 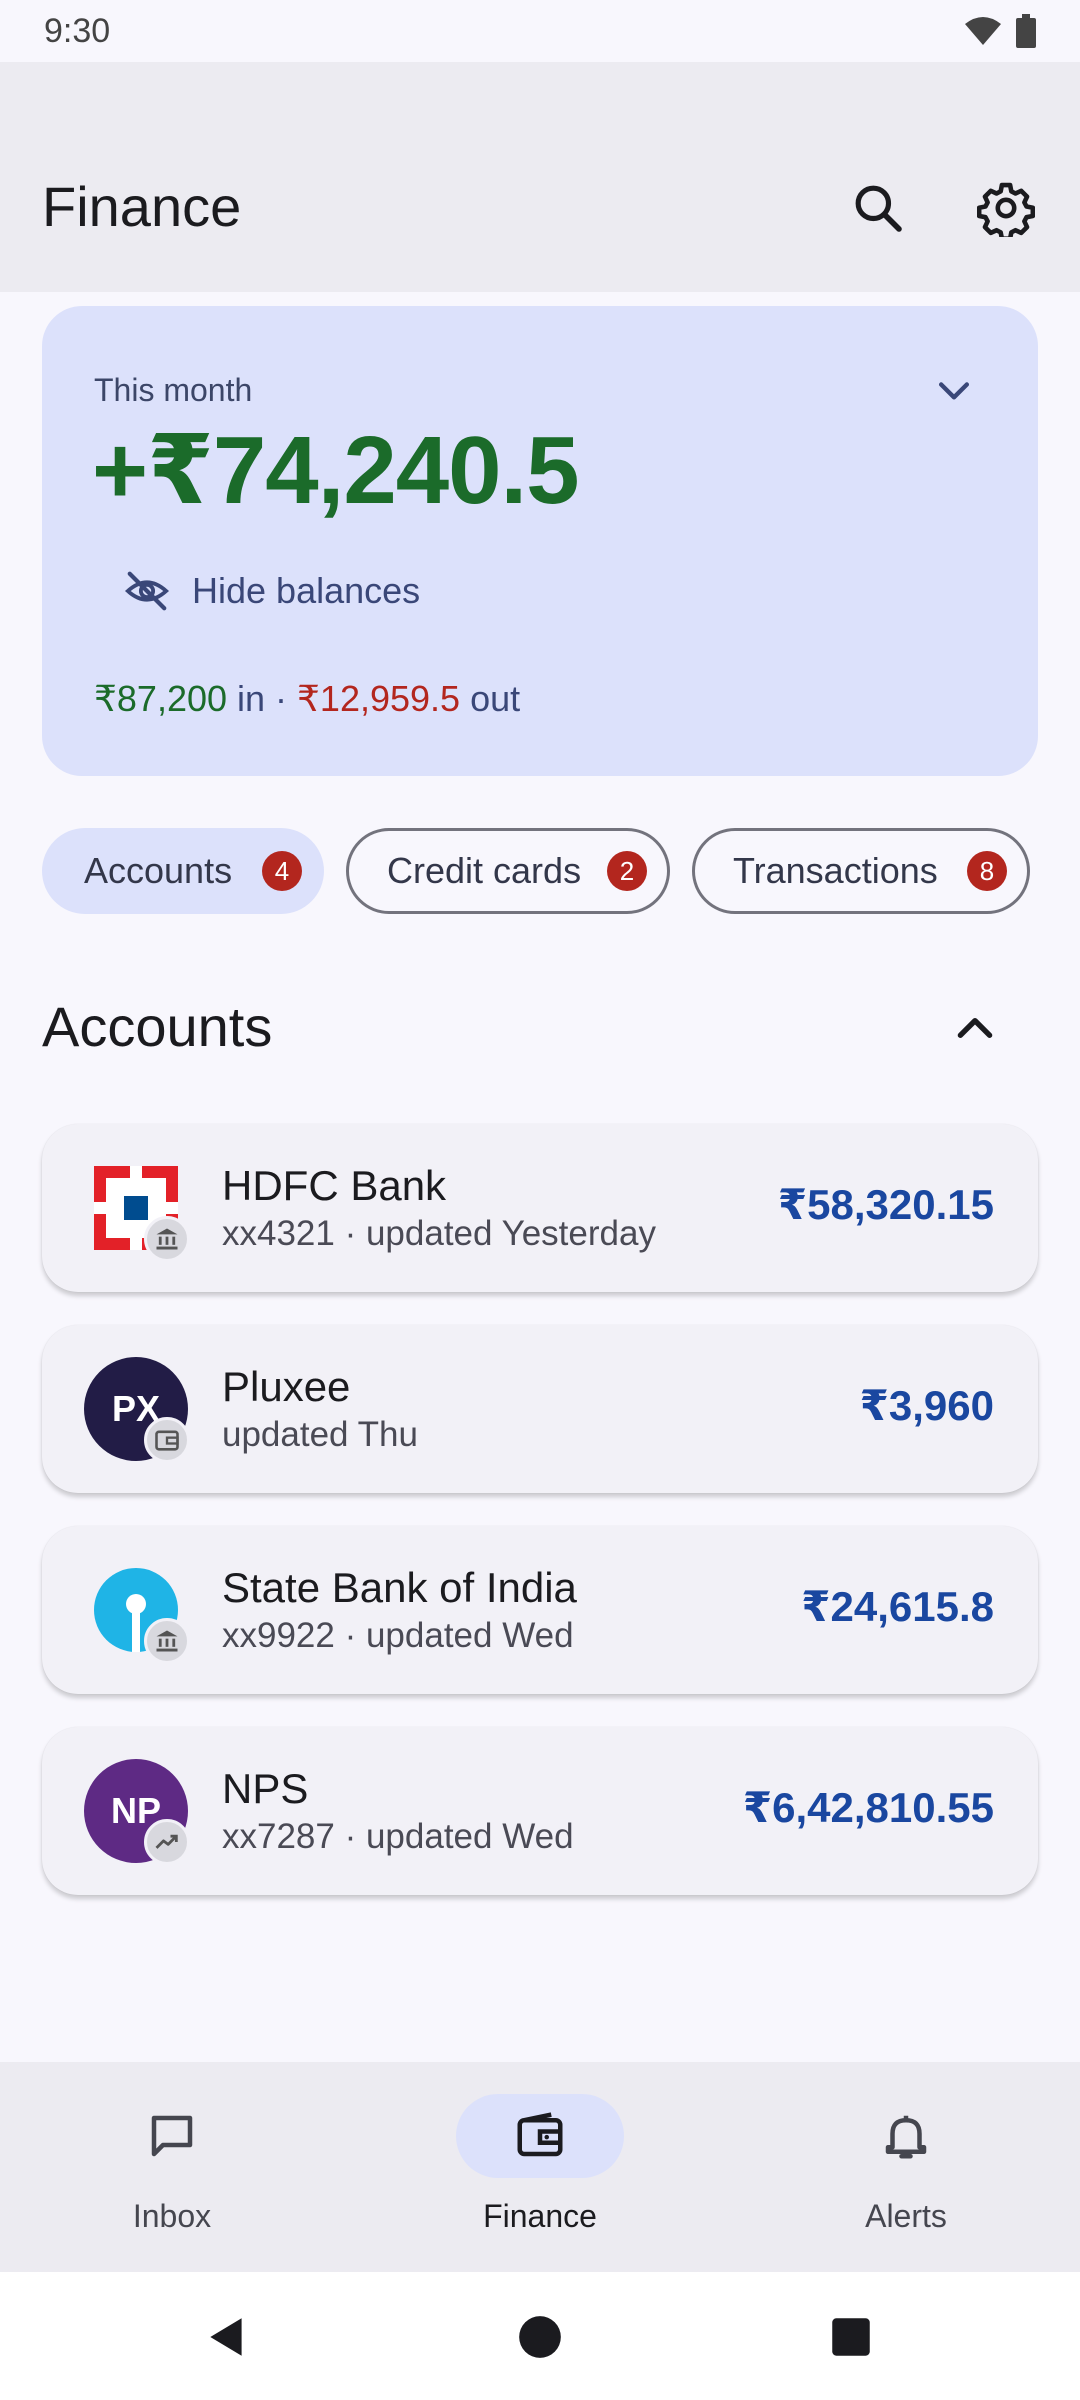 I want to click on nav-label: Finance, so click(x=540, y=2216).